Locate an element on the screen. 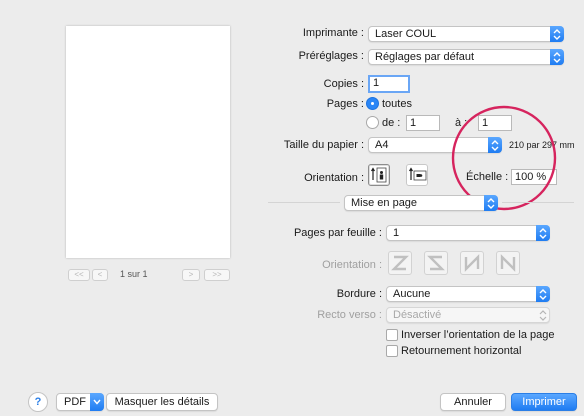 The image size is (584, 416). pdf-button: PDF is located at coordinates (80, 402).